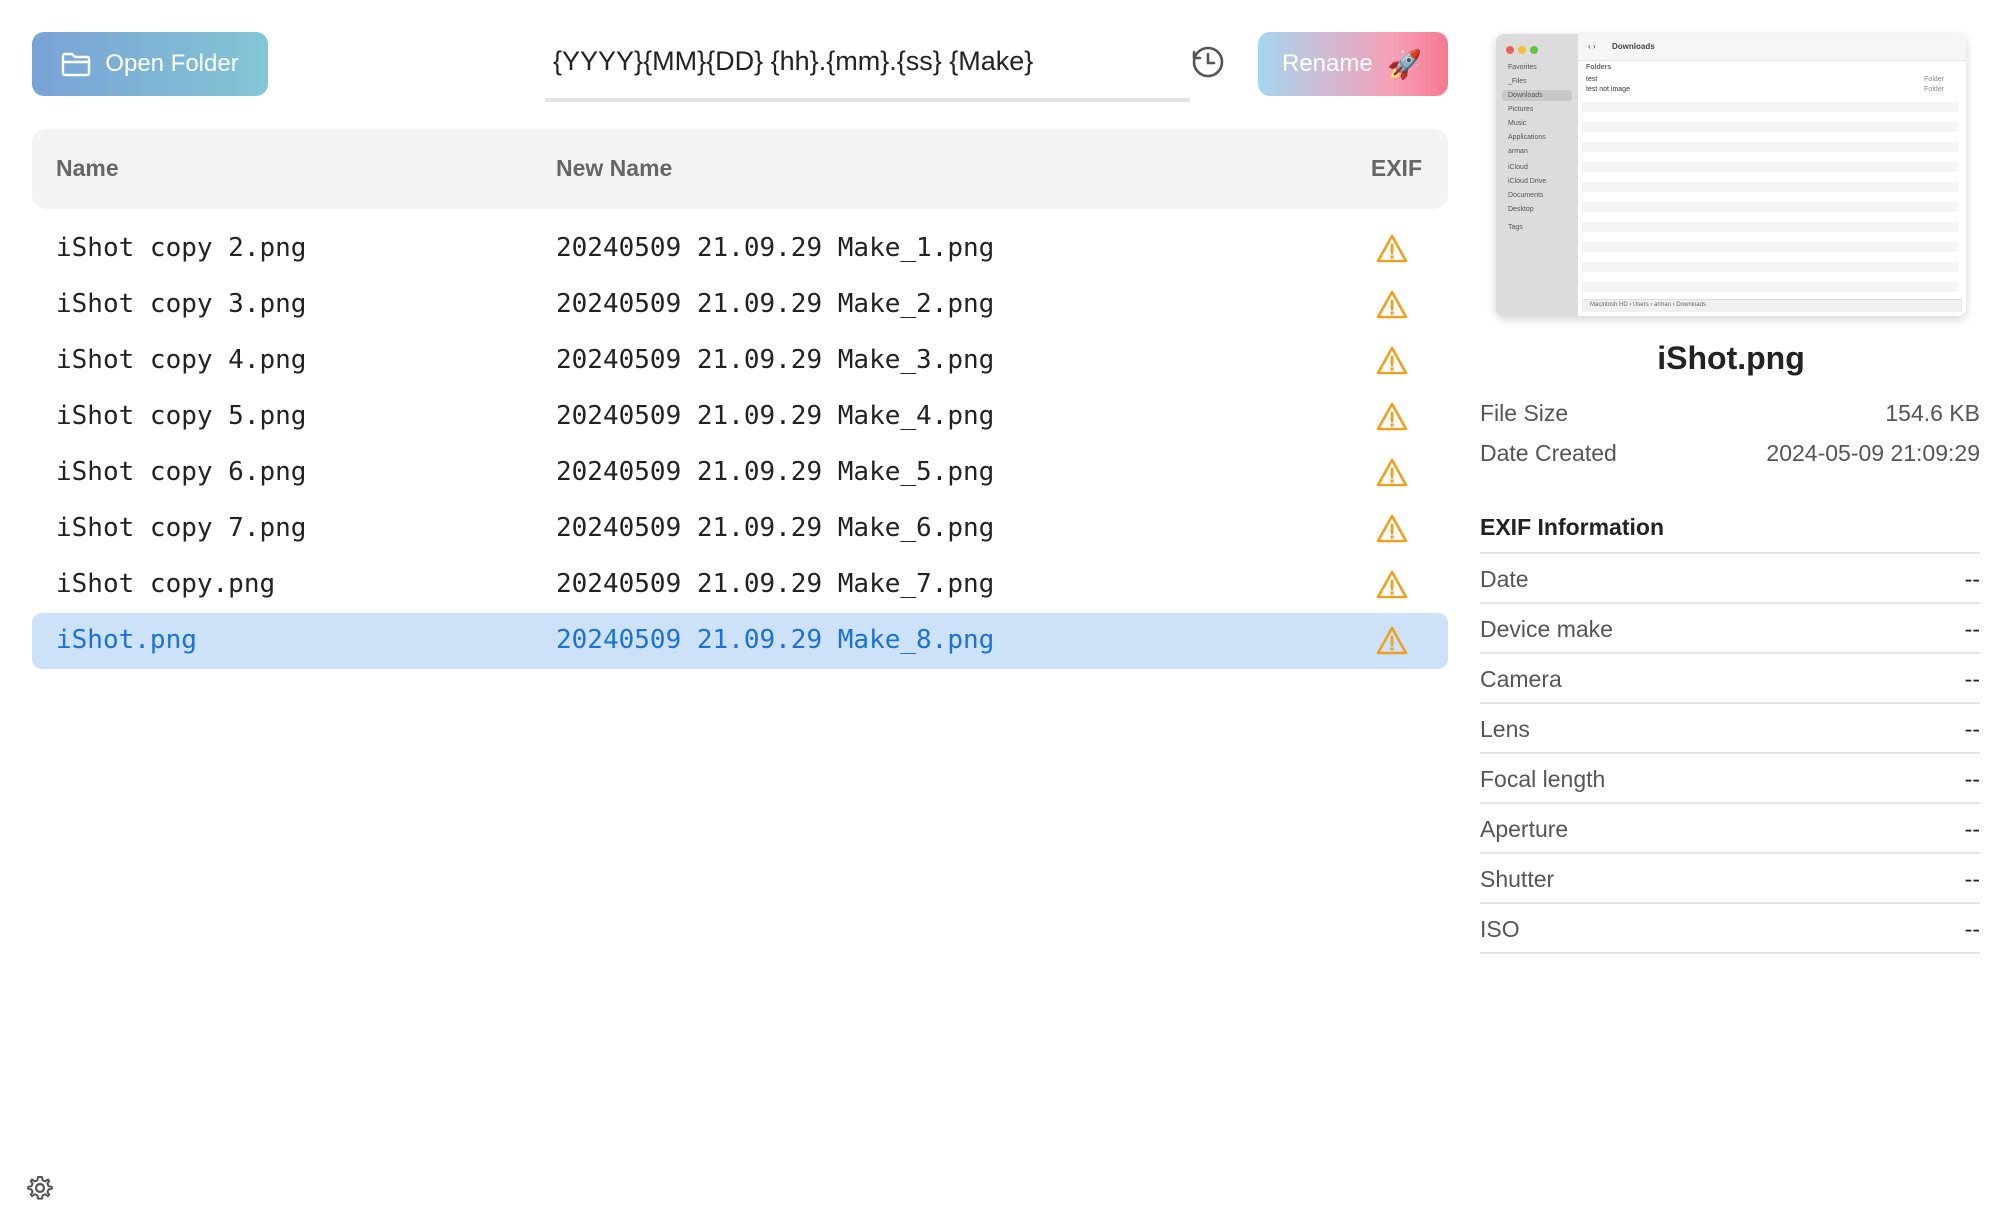  I want to click on column-header-new-name: New Name, so click(614, 168).